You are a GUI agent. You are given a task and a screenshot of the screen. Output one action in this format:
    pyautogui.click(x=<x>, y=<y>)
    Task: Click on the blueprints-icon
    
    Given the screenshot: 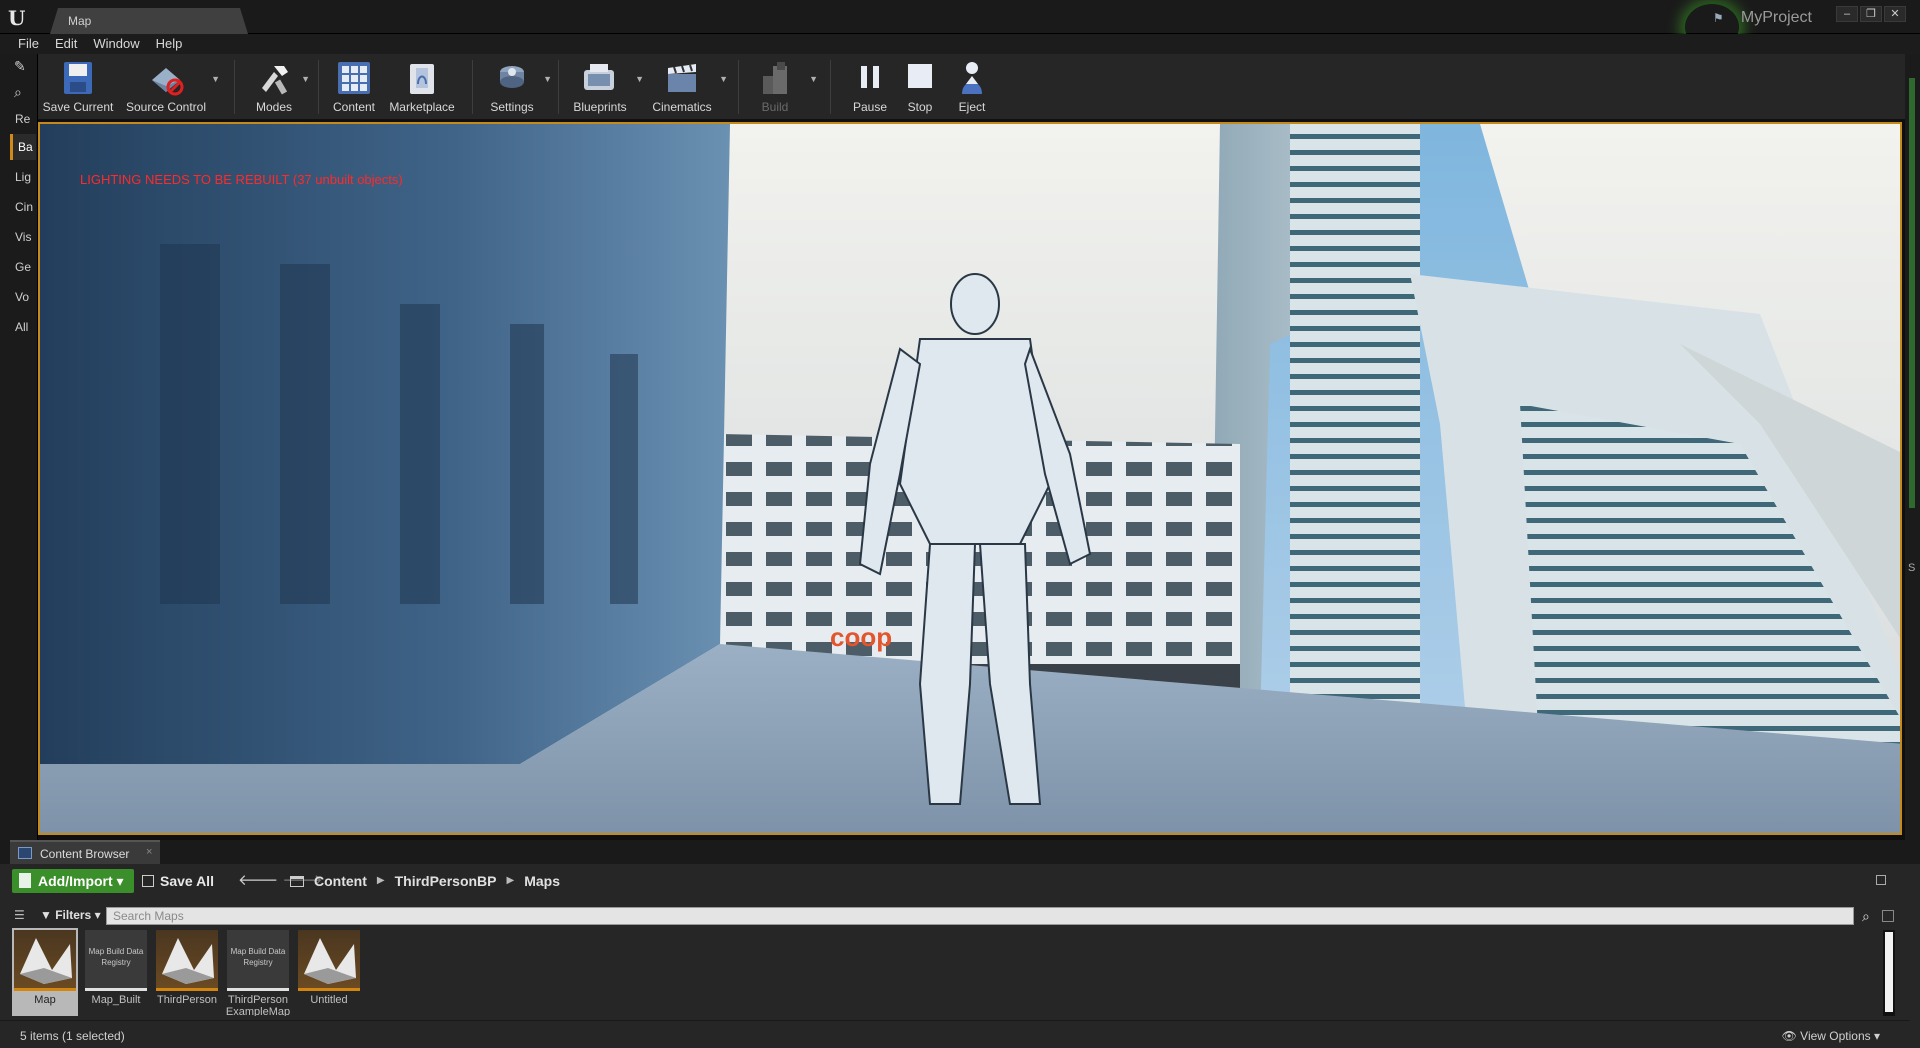 What is the action you would take?
    pyautogui.click(x=600, y=78)
    